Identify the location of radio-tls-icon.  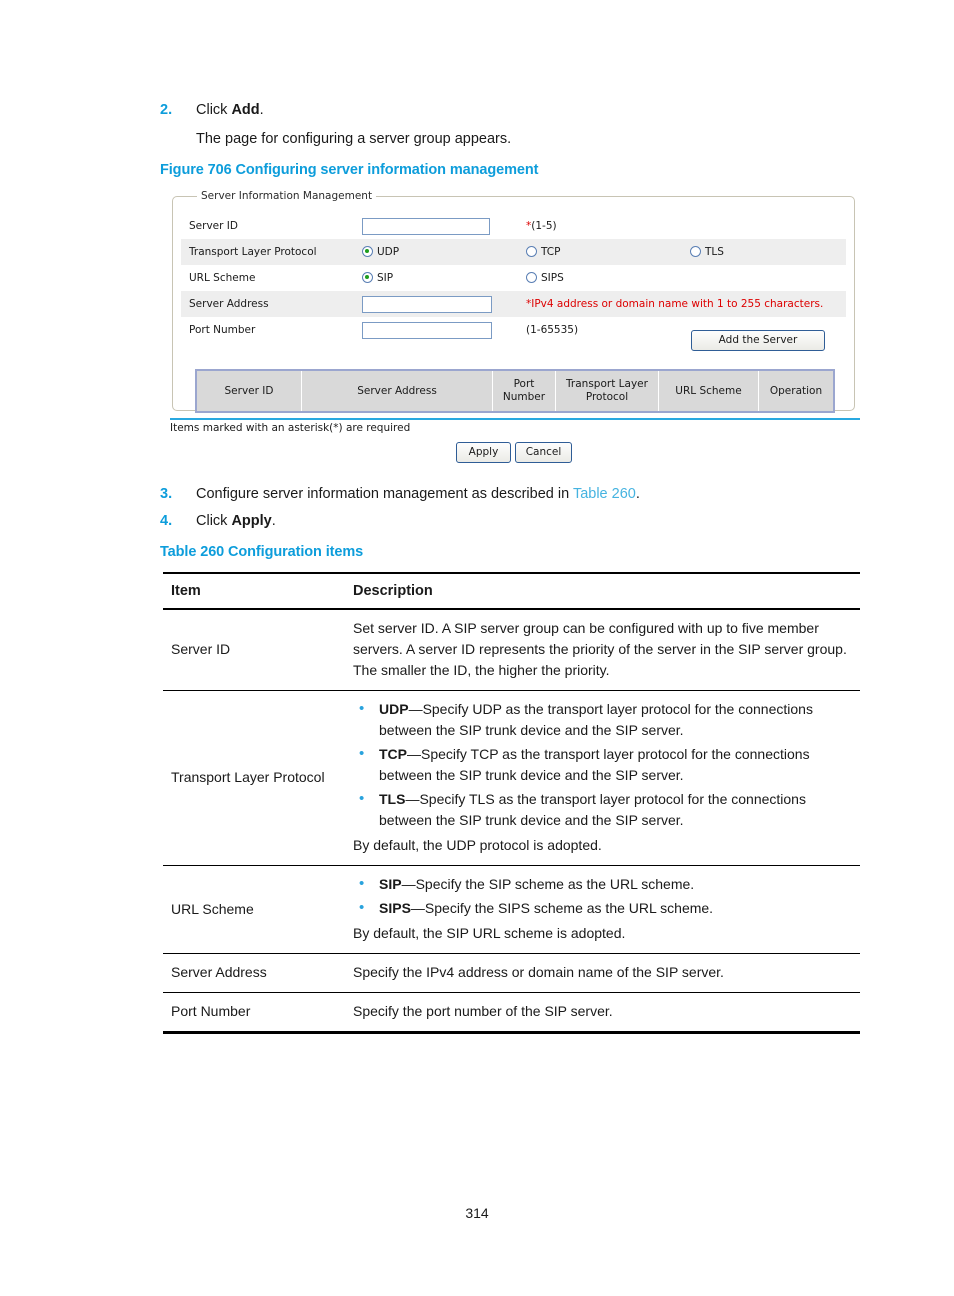
(695, 251).